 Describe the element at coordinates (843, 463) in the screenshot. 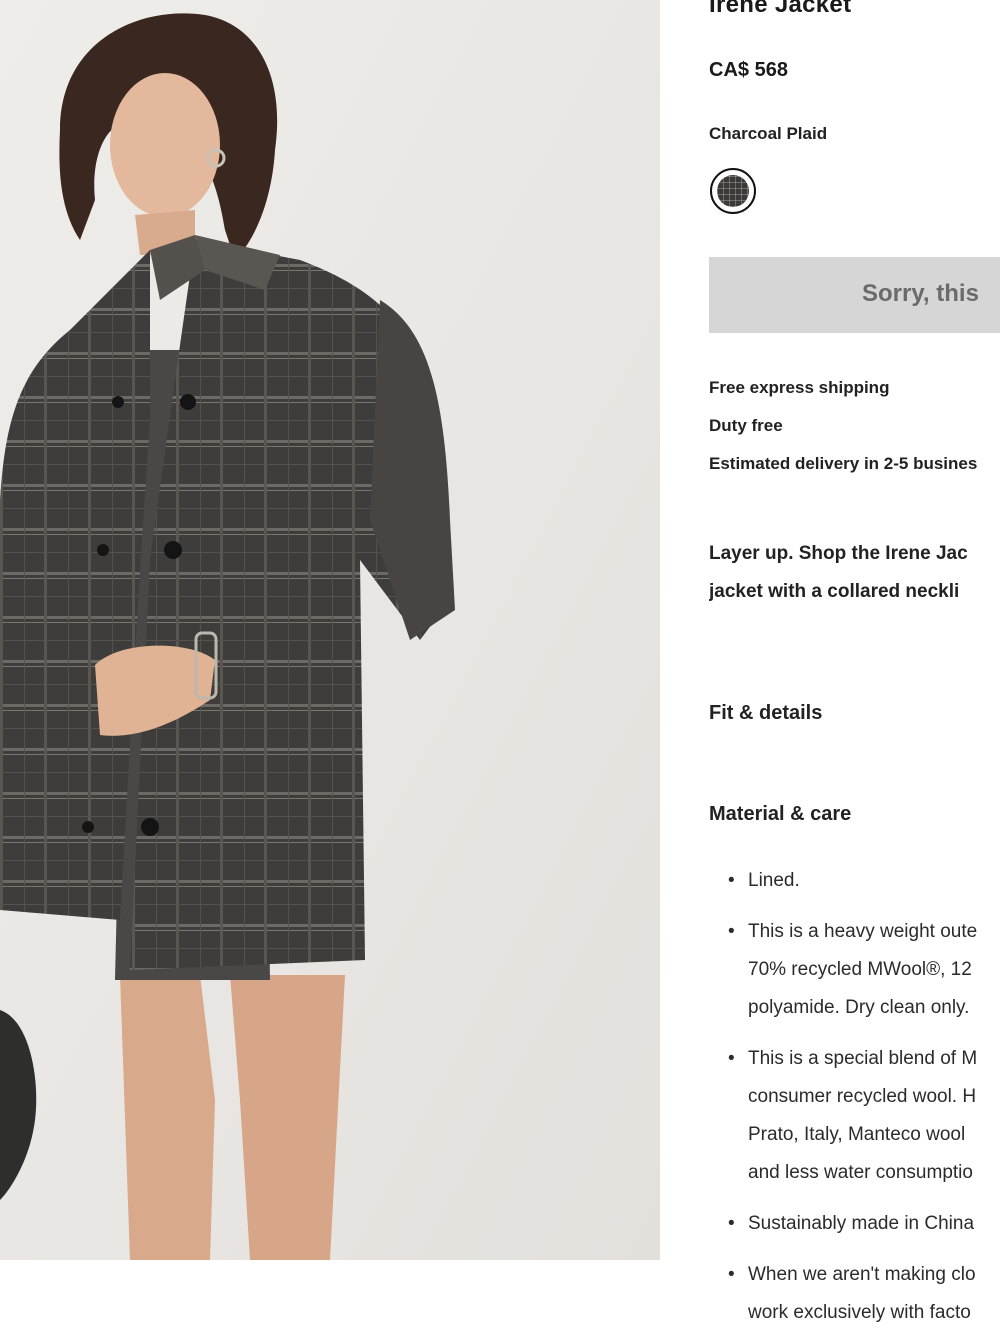

I see `shipping-estimated-delivery: Estimated delivery in 2-5 busines` at that location.